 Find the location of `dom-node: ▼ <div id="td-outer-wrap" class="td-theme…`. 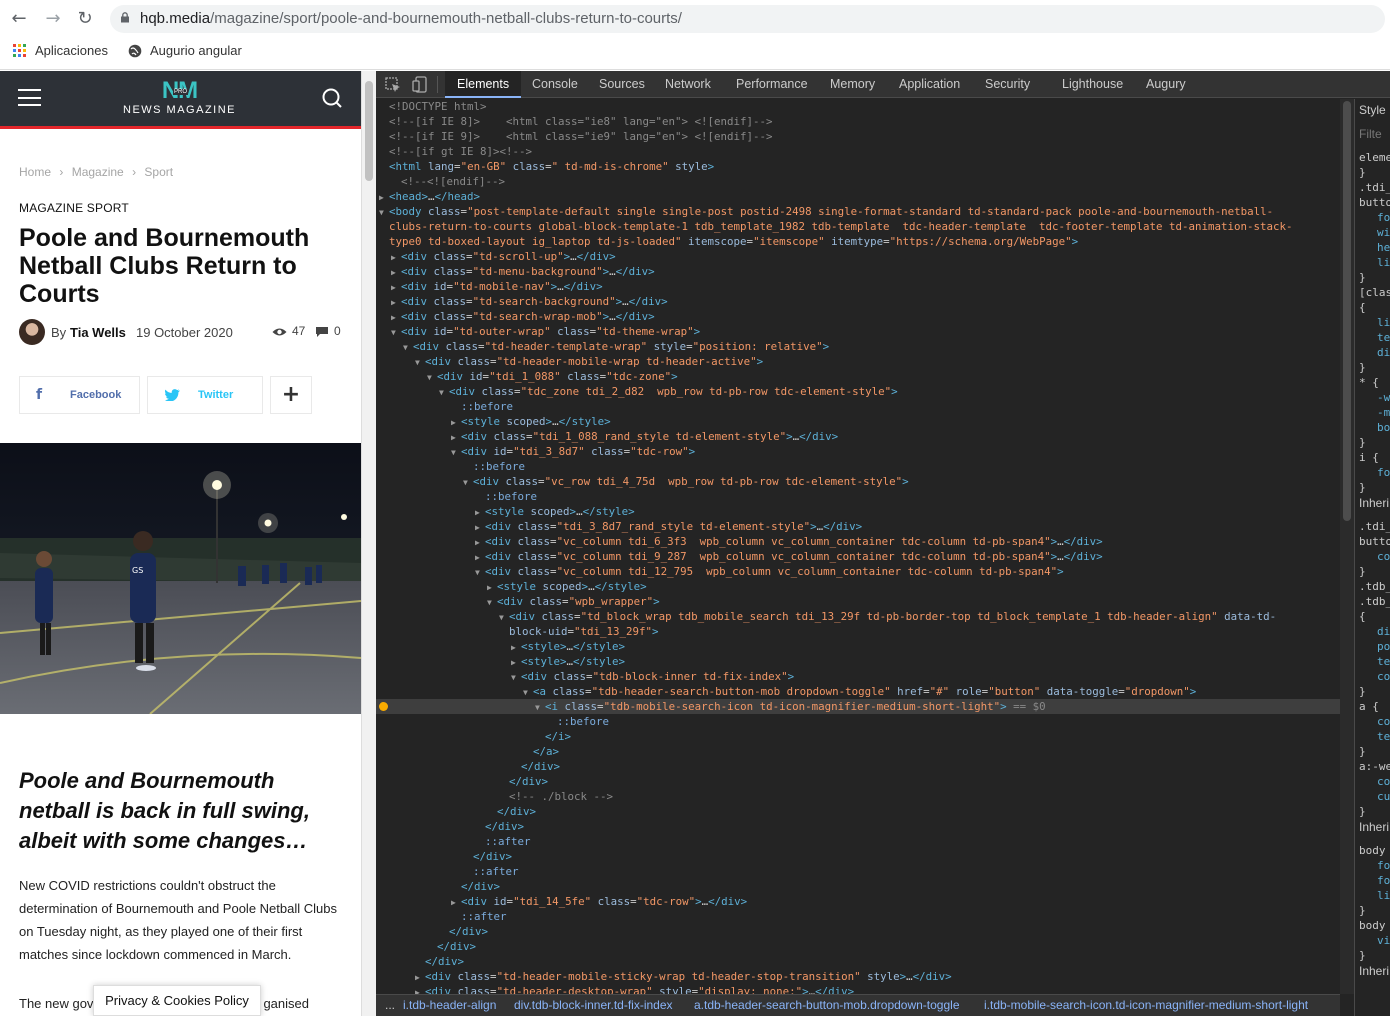

dom-node: ▼ <div id="td-outer-wrap" class="td-theme… is located at coordinates (858, 331).